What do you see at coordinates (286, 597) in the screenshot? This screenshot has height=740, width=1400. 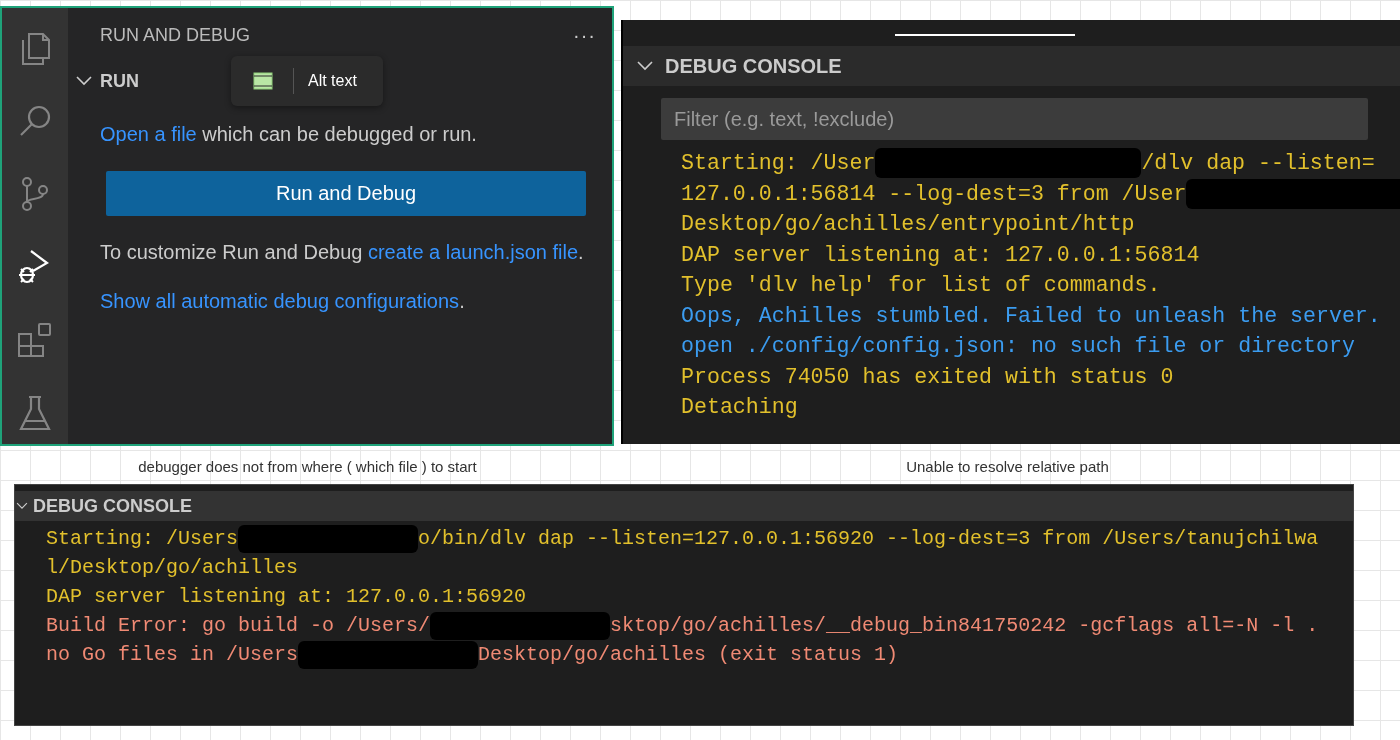 I see `console-text: DAP server listening at: 127.0.0.1:56920` at bounding box center [286, 597].